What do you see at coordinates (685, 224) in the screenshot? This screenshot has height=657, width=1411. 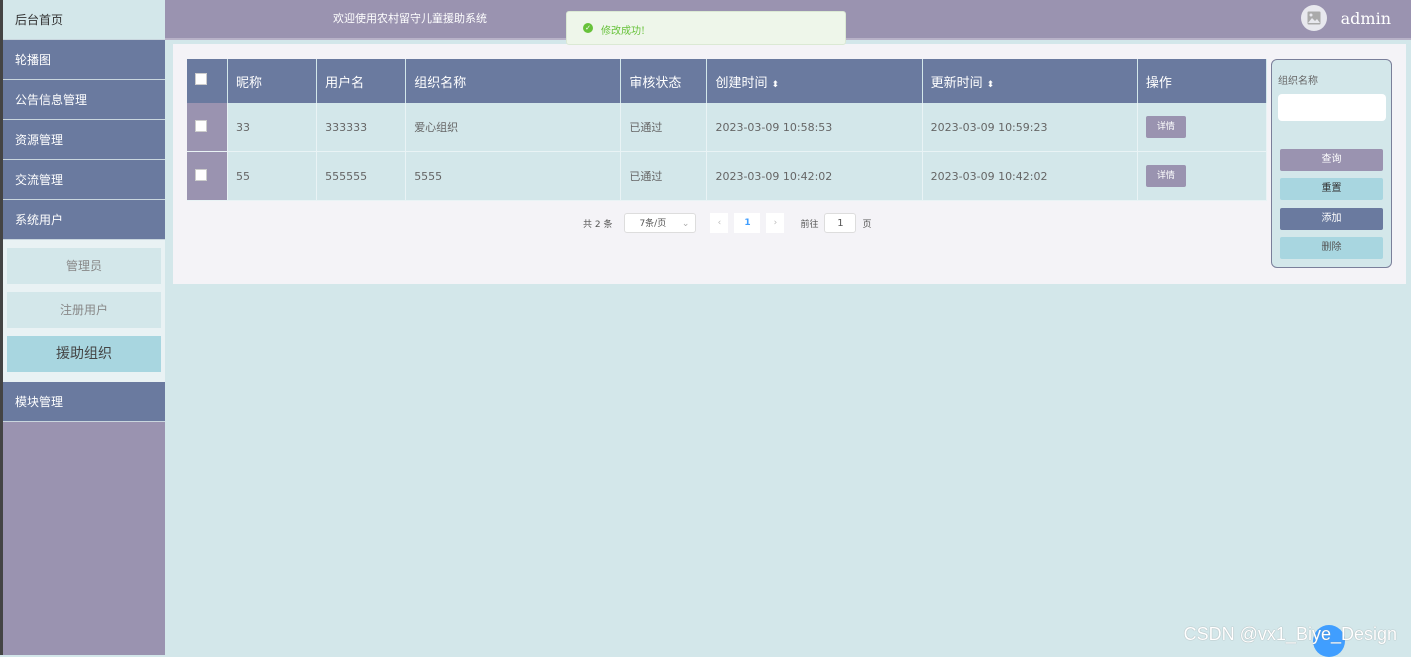 I see `chevron-down-icon: ⌄` at bounding box center [685, 224].